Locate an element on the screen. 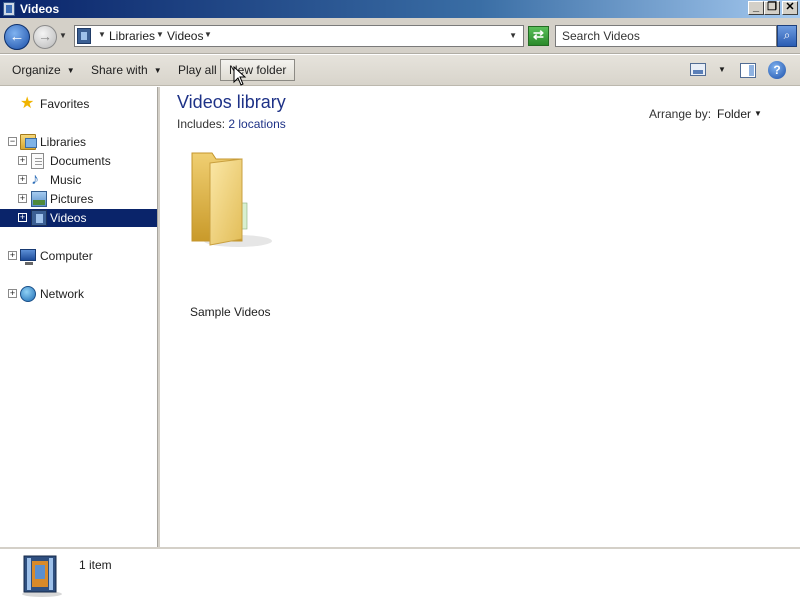 Image resolution: width=800 pixels, height=600 pixels. share-with-label: Share with is located at coordinates (119, 70).